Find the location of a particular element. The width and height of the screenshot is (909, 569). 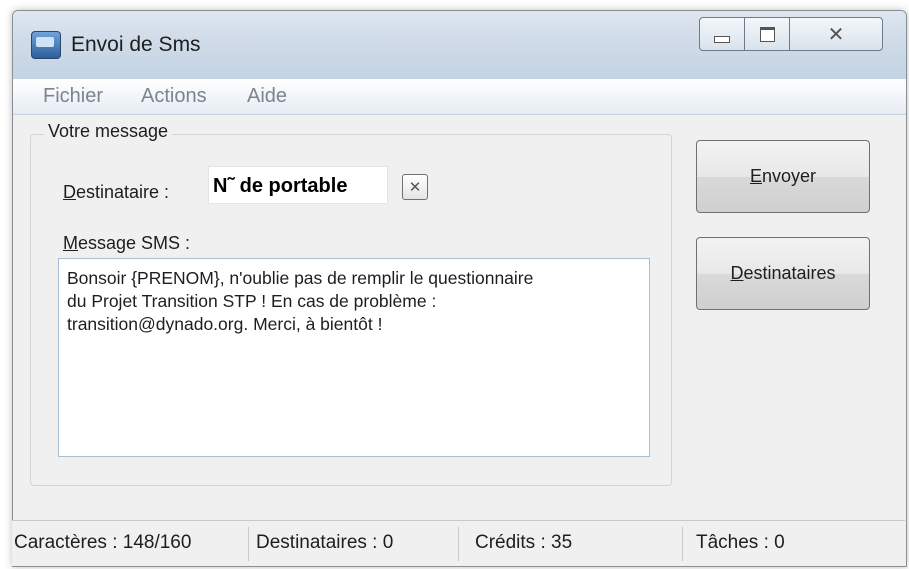

status-taches: Tâches : 0 is located at coordinates (740, 542).